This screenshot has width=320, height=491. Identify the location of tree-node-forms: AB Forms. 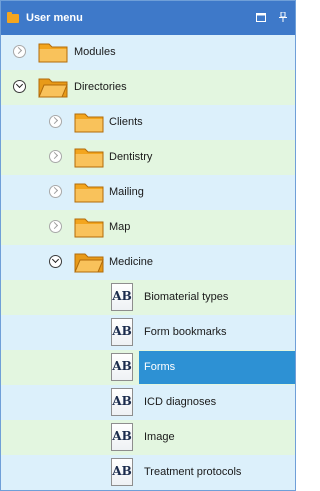
(148, 367).